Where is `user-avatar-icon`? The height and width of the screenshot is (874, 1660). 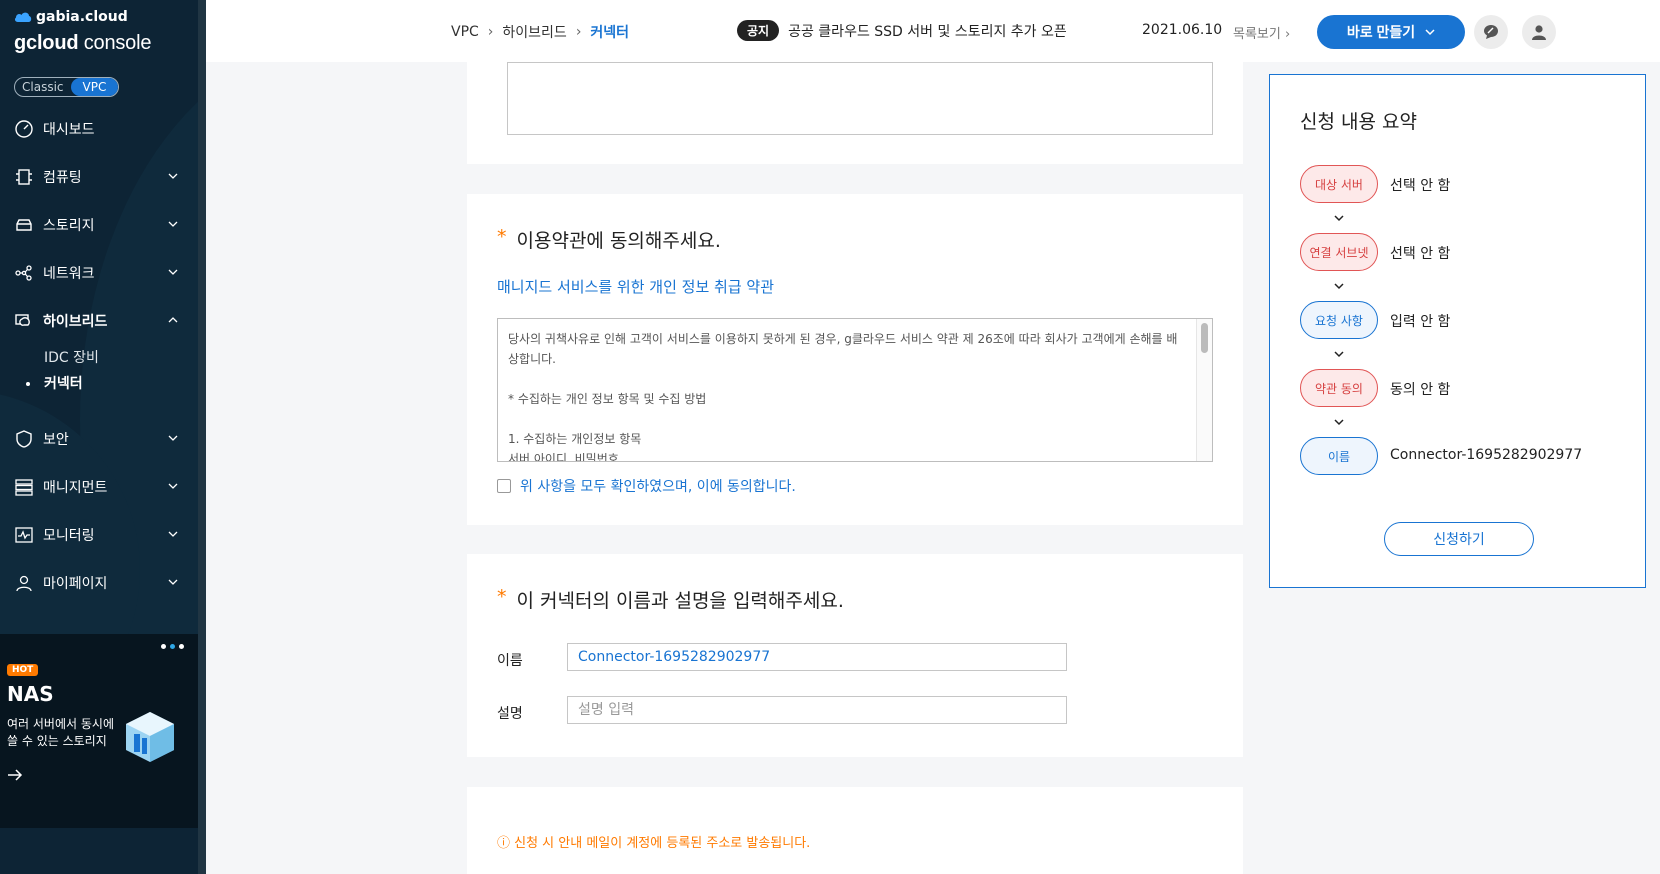 user-avatar-icon is located at coordinates (1539, 32).